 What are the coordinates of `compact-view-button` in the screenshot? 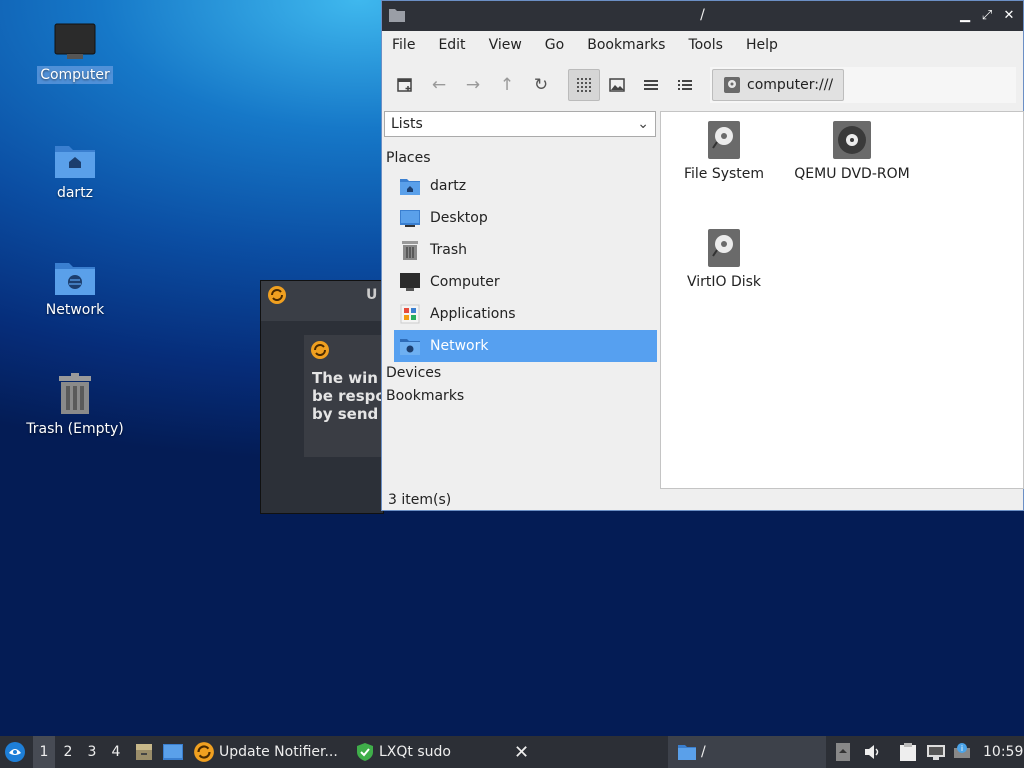 It's located at (651, 85).